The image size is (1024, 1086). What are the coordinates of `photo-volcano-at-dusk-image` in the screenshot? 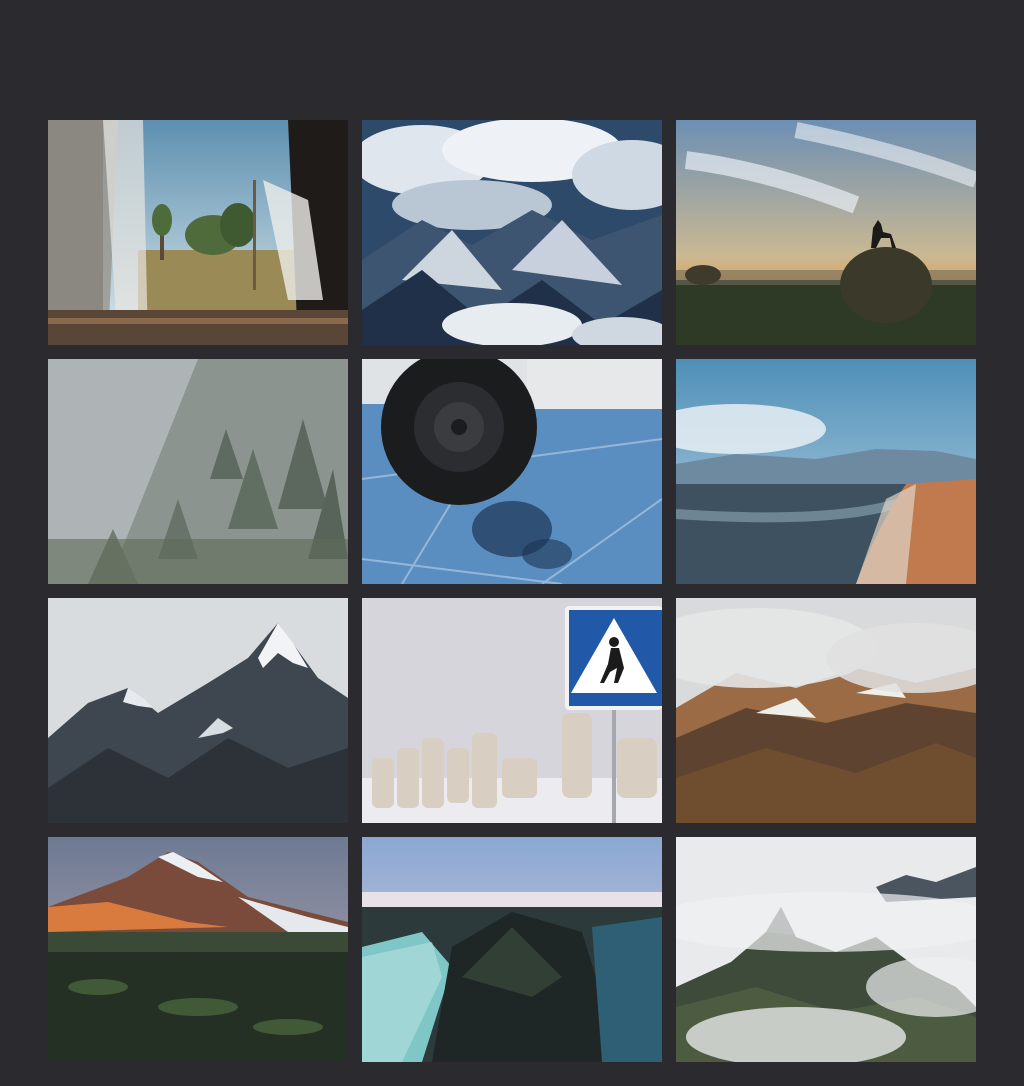 It's located at (198, 949).